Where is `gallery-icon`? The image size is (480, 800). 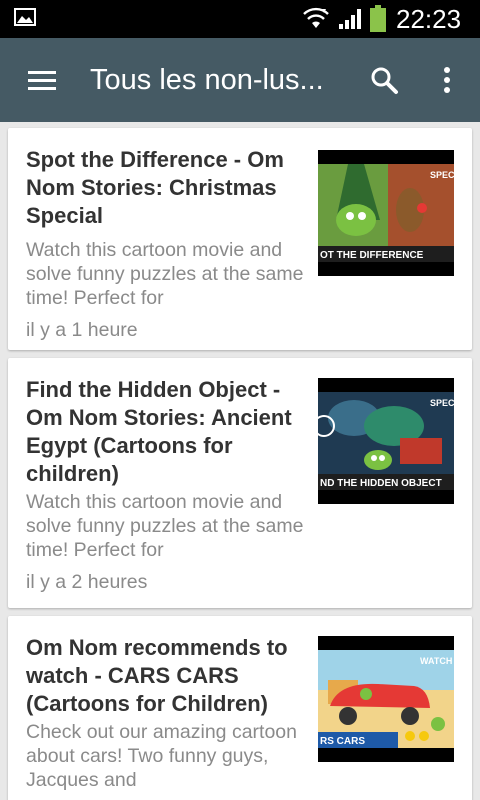
gallery-icon is located at coordinates (25, 17).